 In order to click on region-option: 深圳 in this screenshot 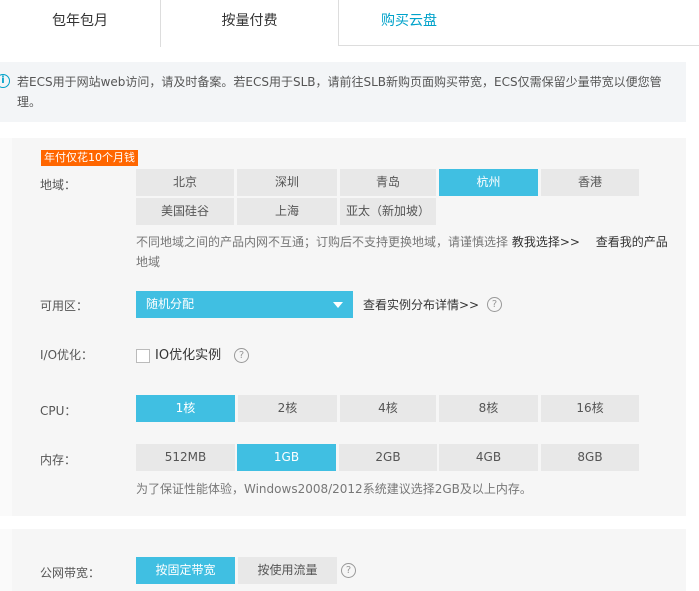, I will do `click(287, 182)`.